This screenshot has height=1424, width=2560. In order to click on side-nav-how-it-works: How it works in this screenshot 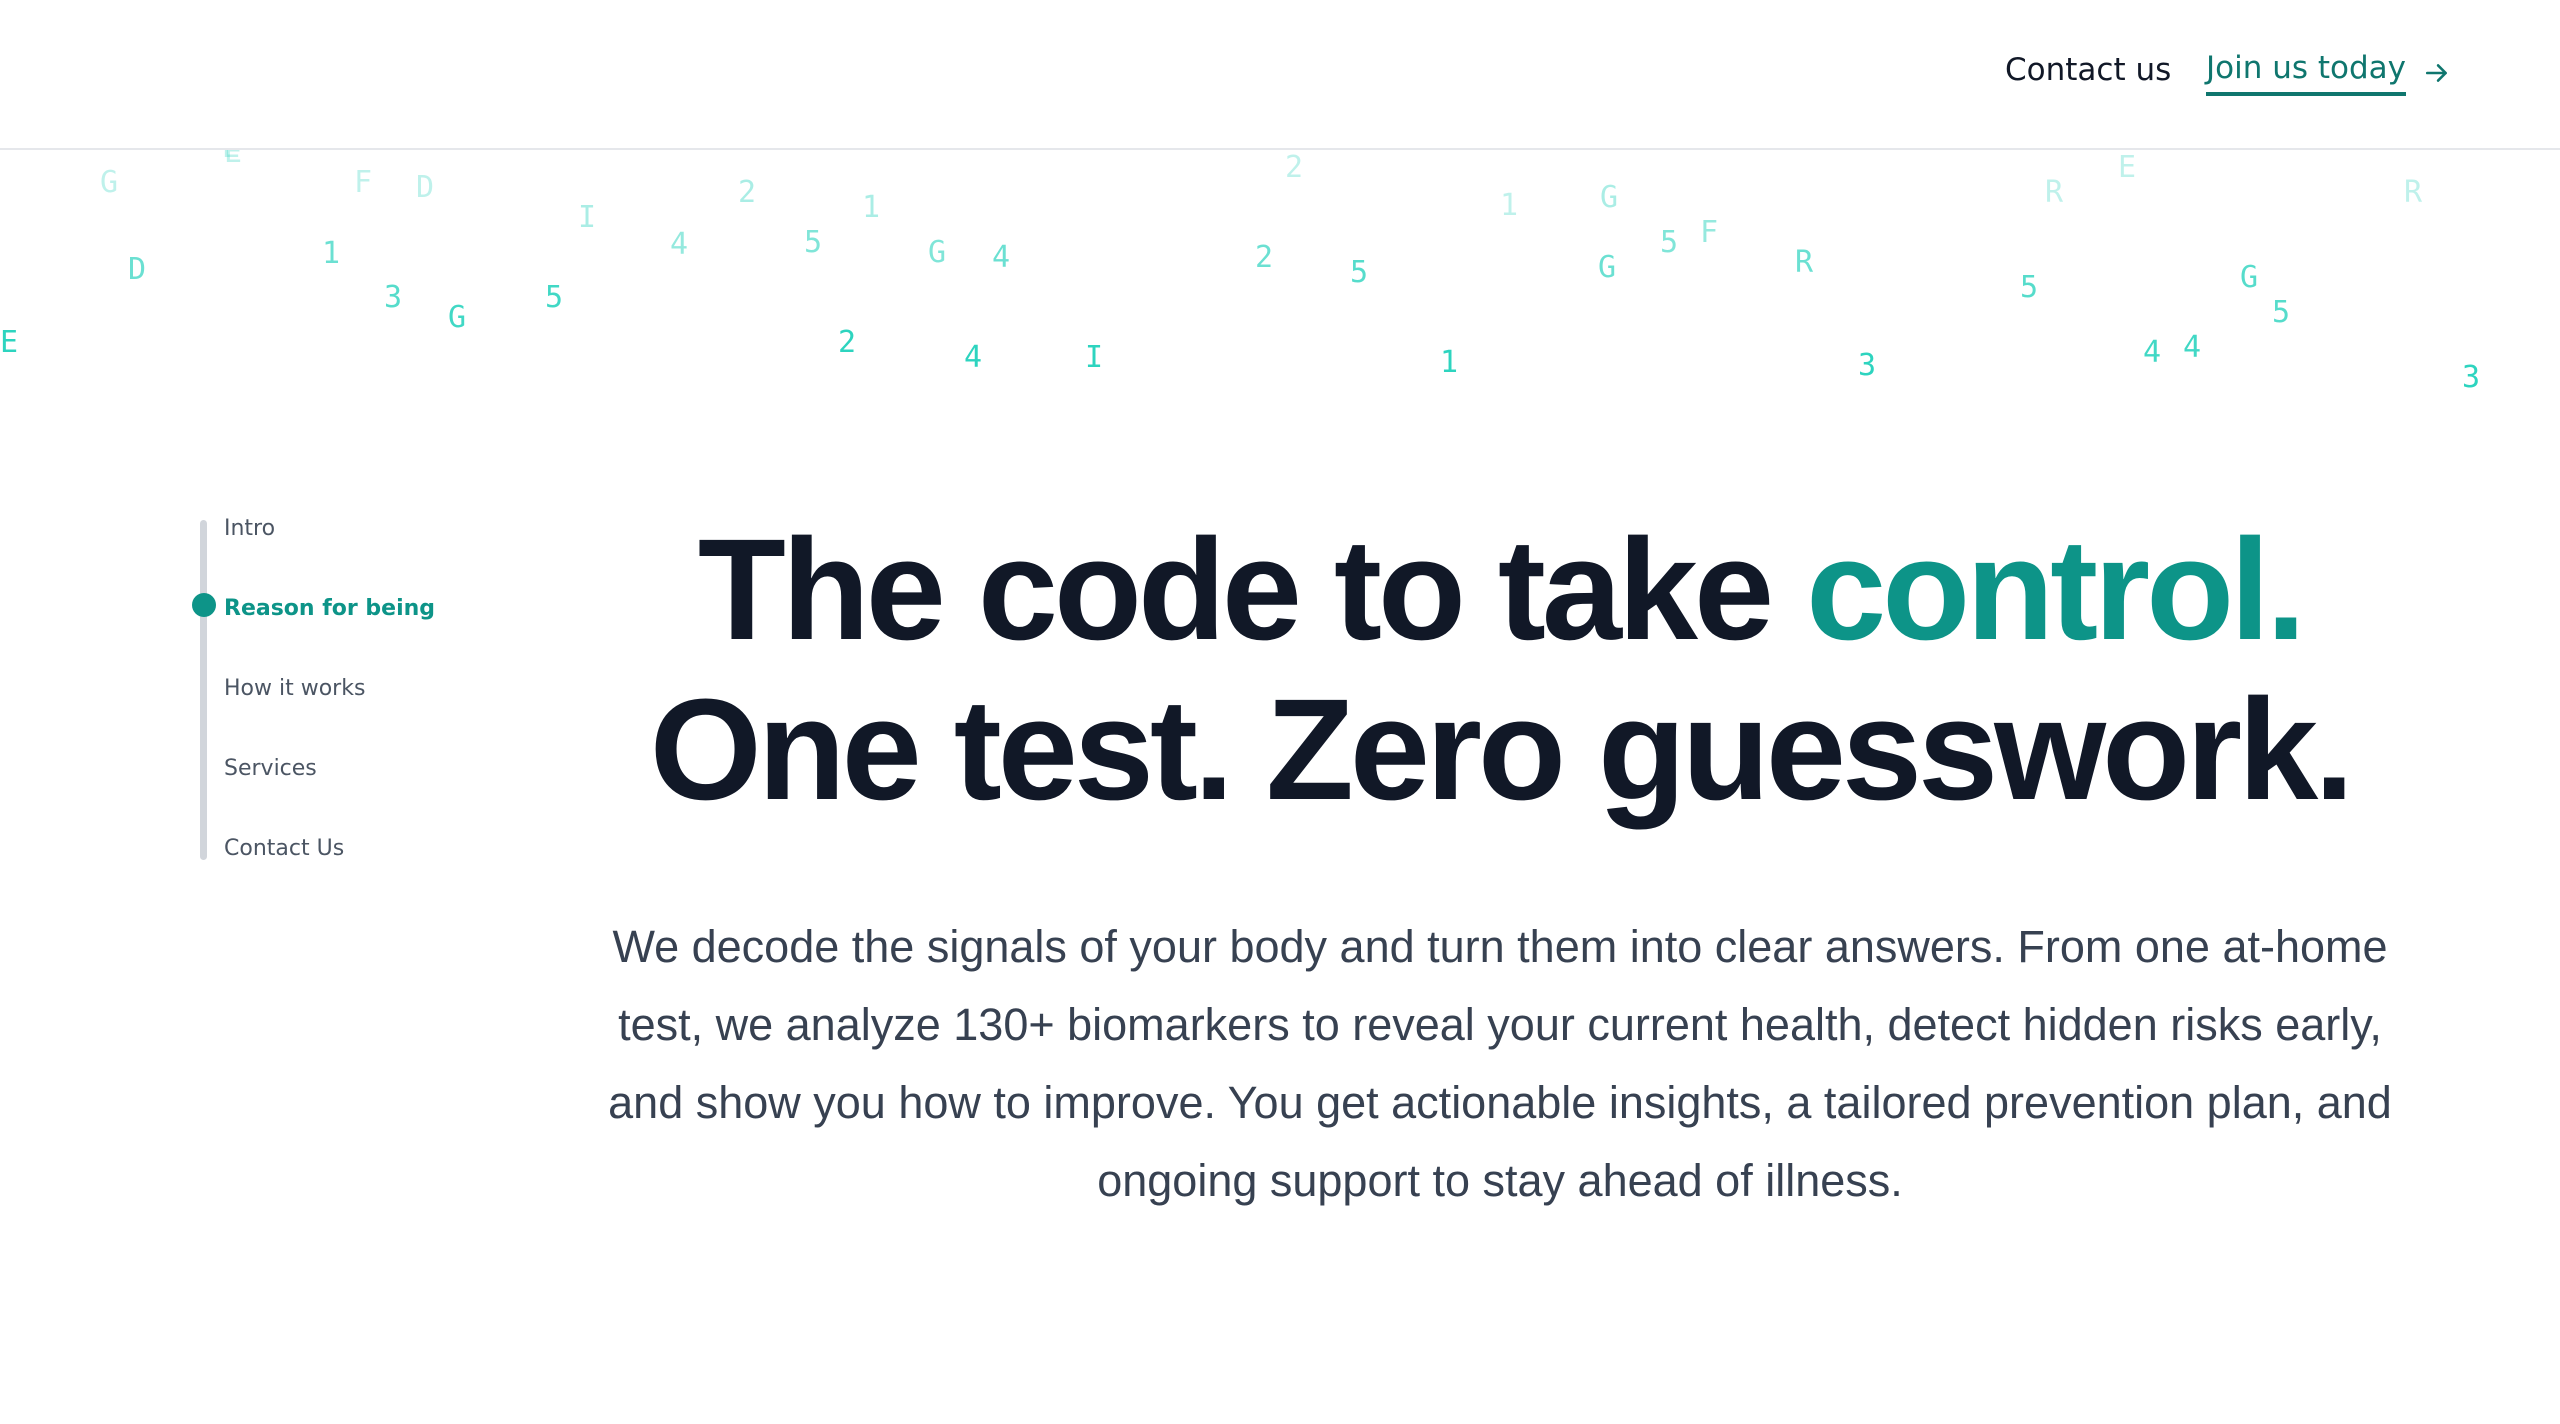, I will do `click(294, 688)`.